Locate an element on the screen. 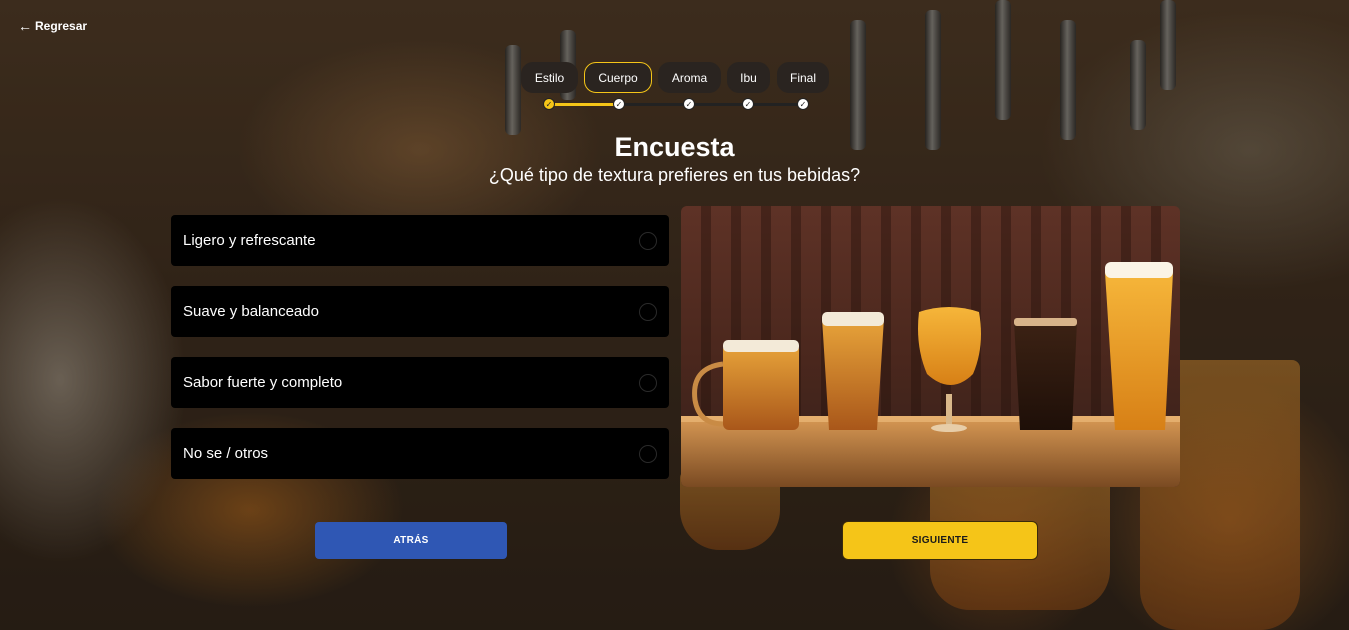  option-label: Ligero y refrescante is located at coordinates (249, 240).